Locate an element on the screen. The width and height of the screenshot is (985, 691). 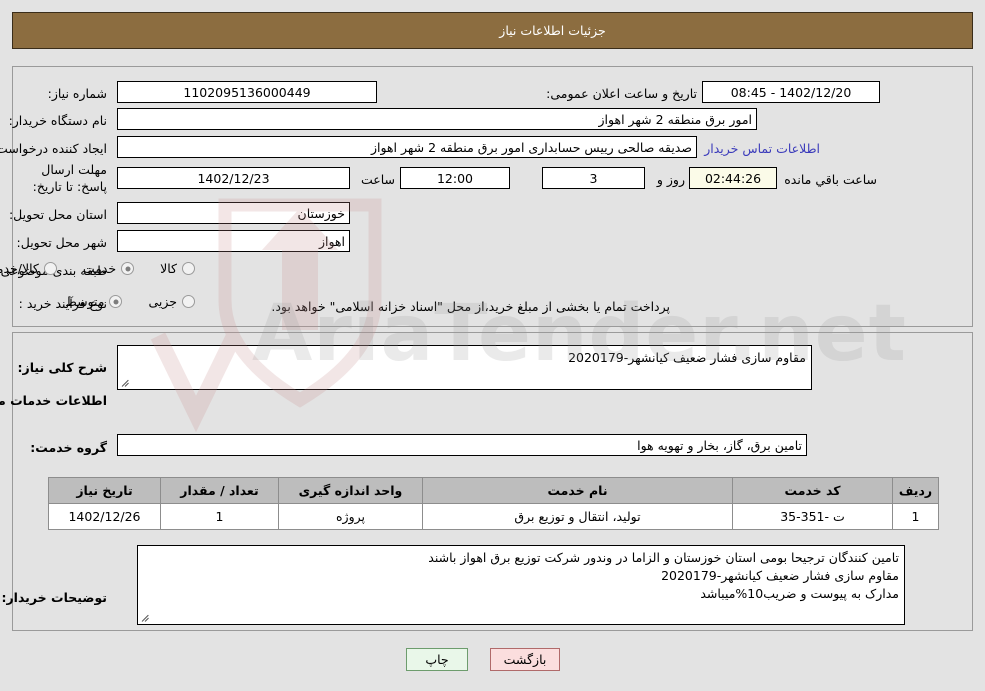
process-type-option-label: متوسط is located at coordinates (85, 301).